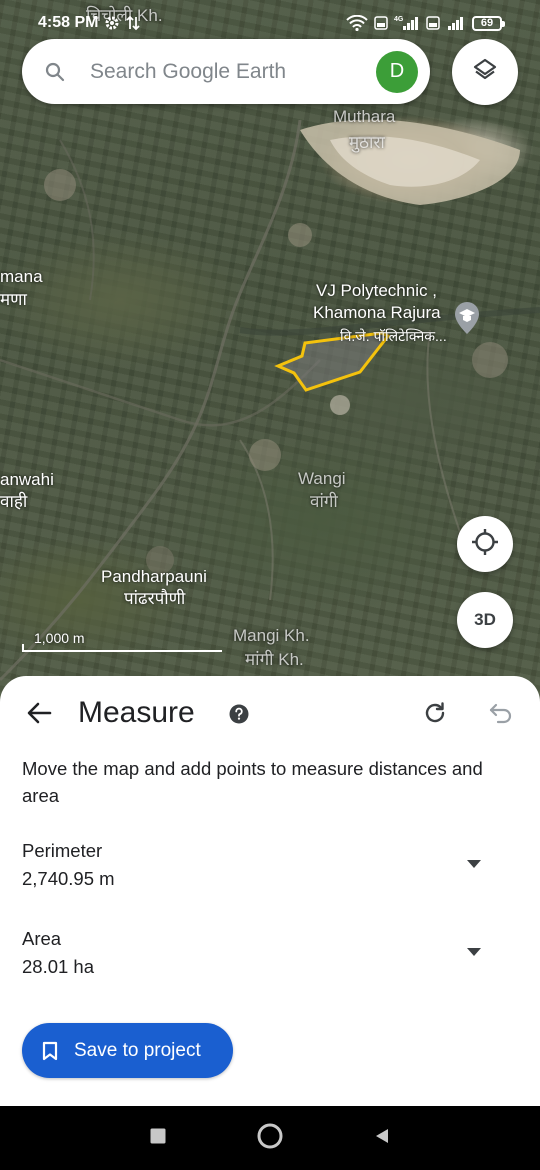  I want to click on undo-button, so click(501, 715).